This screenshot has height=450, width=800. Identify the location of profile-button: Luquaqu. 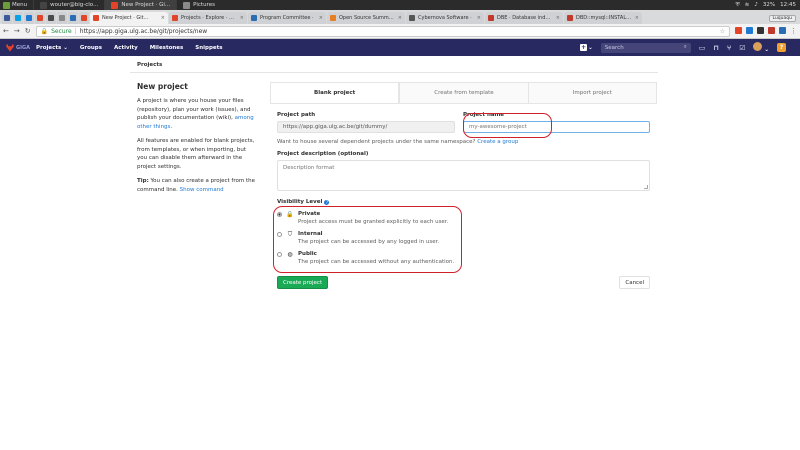
(782, 18).